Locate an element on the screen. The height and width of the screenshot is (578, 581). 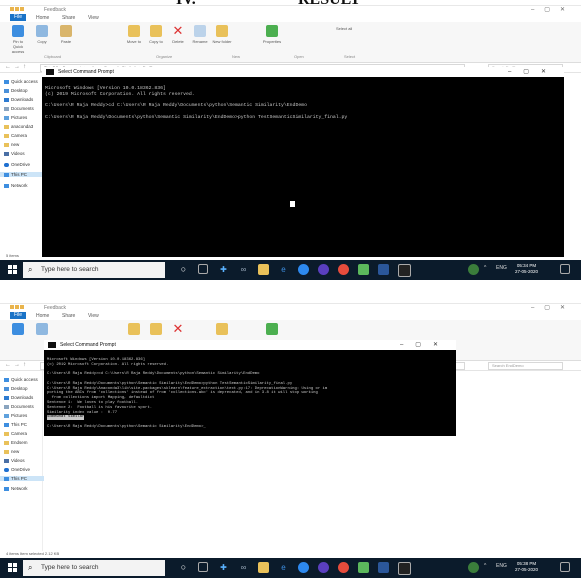
rename-button: Rename is located at coordinates (200, 37).